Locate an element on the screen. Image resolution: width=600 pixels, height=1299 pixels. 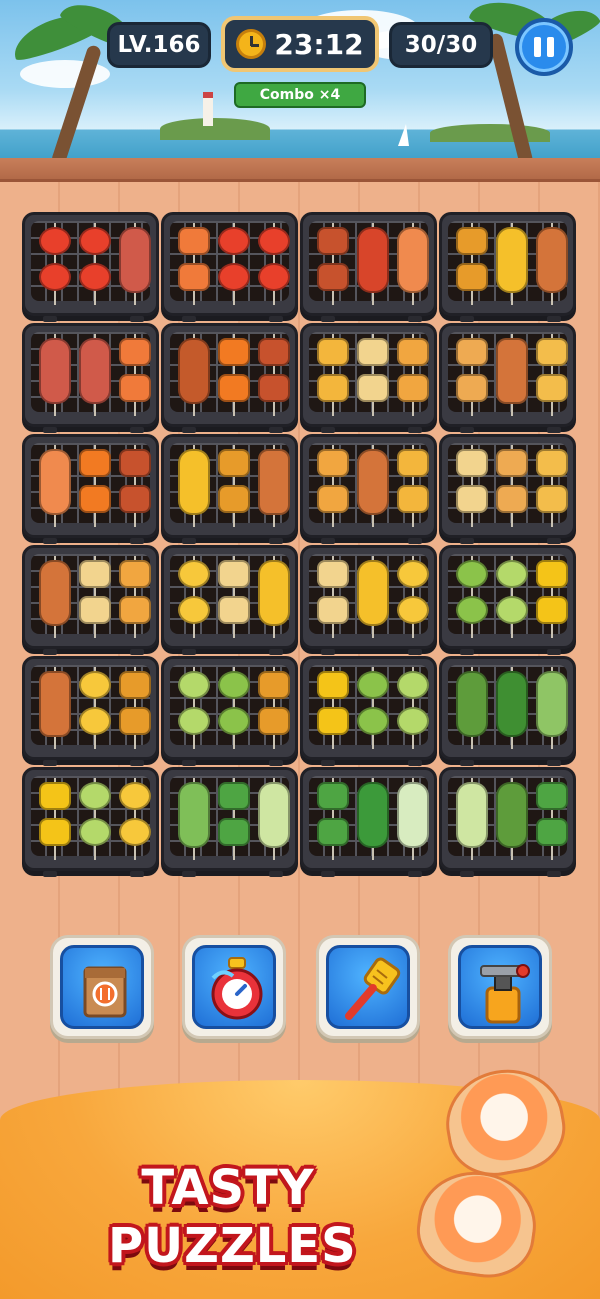
takeout-bag-powerup-button is located at coordinates (102, 987).